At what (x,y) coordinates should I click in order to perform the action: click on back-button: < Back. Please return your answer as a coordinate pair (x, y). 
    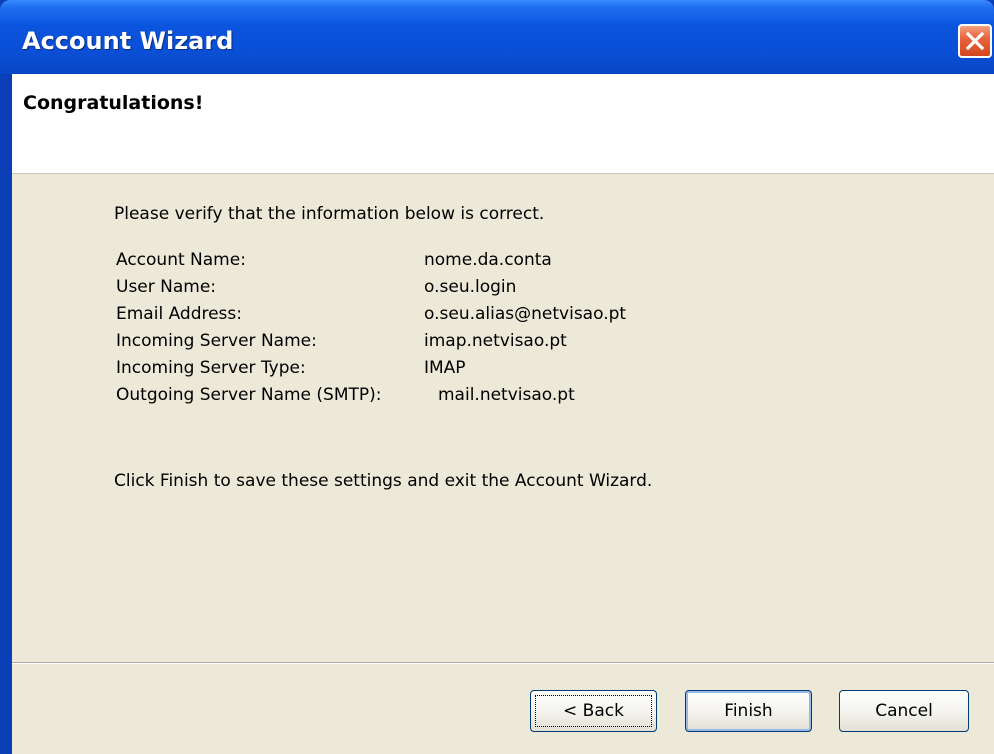
    Looking at the image, I should click on (593, 711).